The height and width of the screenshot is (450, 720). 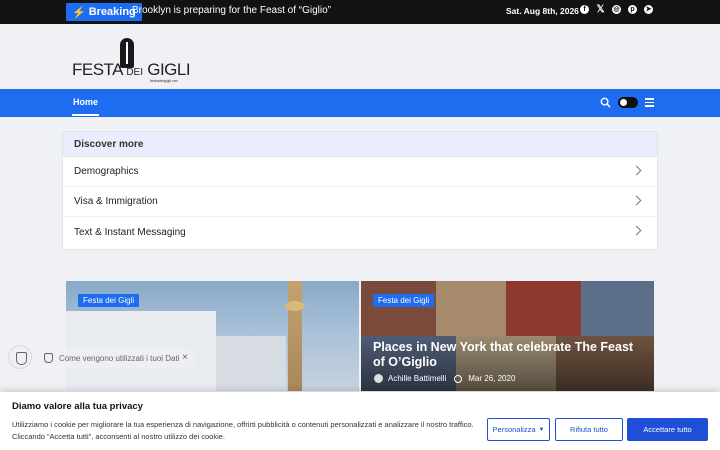 I want to click on accept-all-button: Accettare tutto, so click(x=667, y=429).